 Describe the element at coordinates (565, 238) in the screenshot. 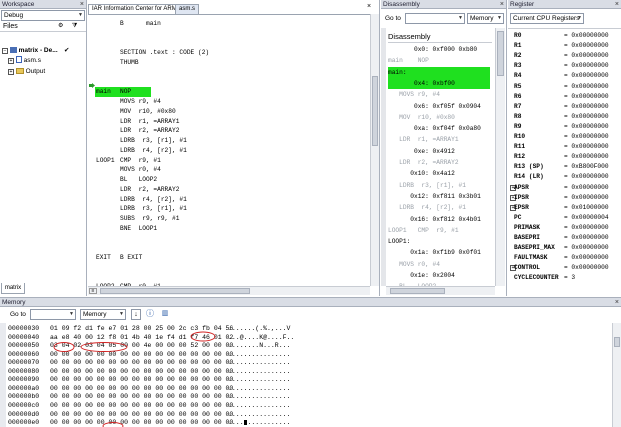

I see `register-row: BASEPRI = 0x00000000` at that location.